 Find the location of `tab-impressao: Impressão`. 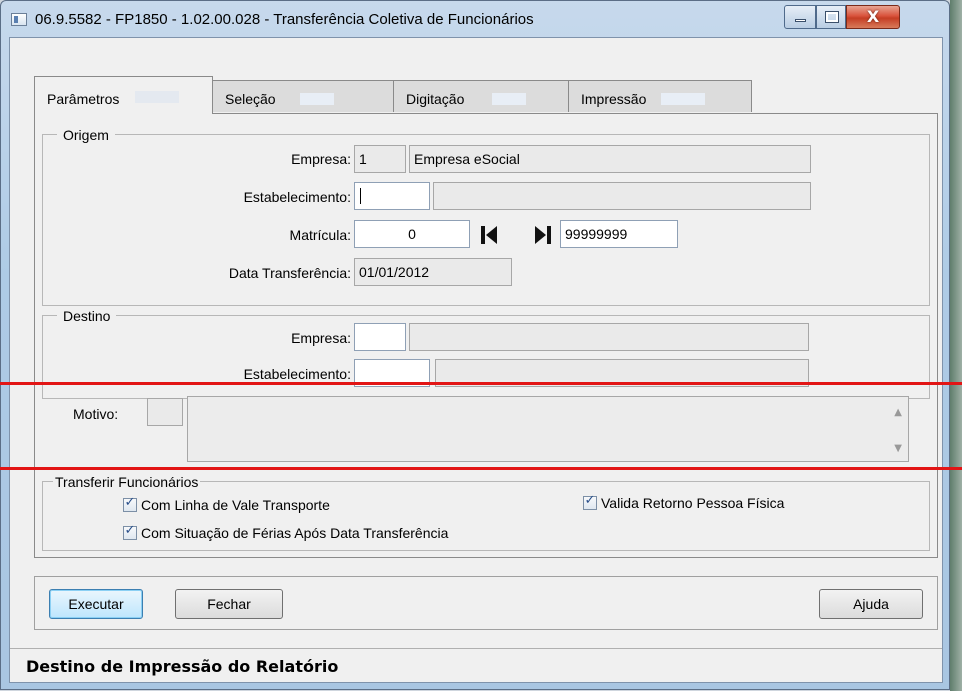

tab-impressao: Impressão is located at coordinates (660, 96).